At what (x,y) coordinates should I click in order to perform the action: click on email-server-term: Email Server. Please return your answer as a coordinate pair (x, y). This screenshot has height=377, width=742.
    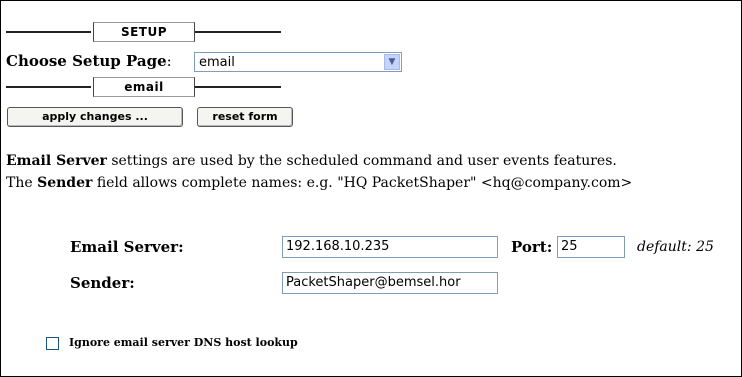
    Looking at the image, I should click on (56, 161).